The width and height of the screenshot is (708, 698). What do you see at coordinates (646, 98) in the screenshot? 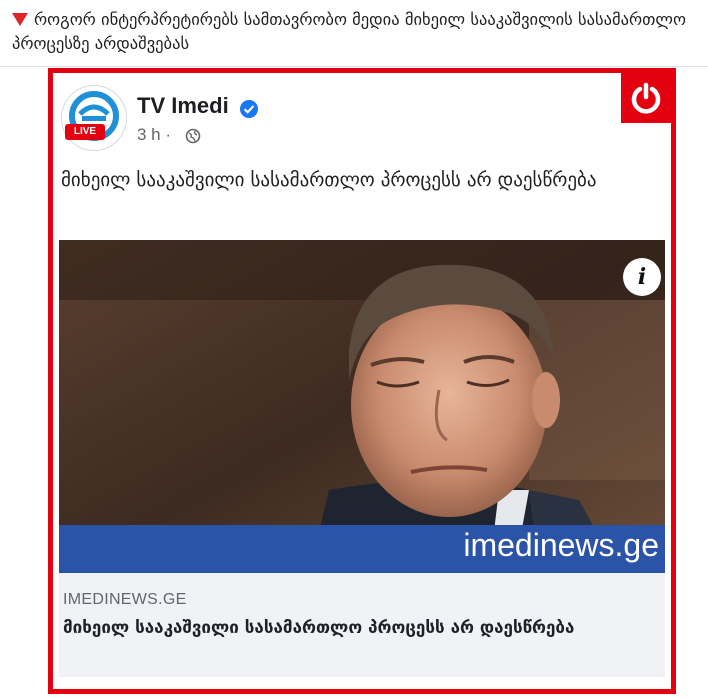
I see `power-logo-icon` at bounding box center [646, 98].